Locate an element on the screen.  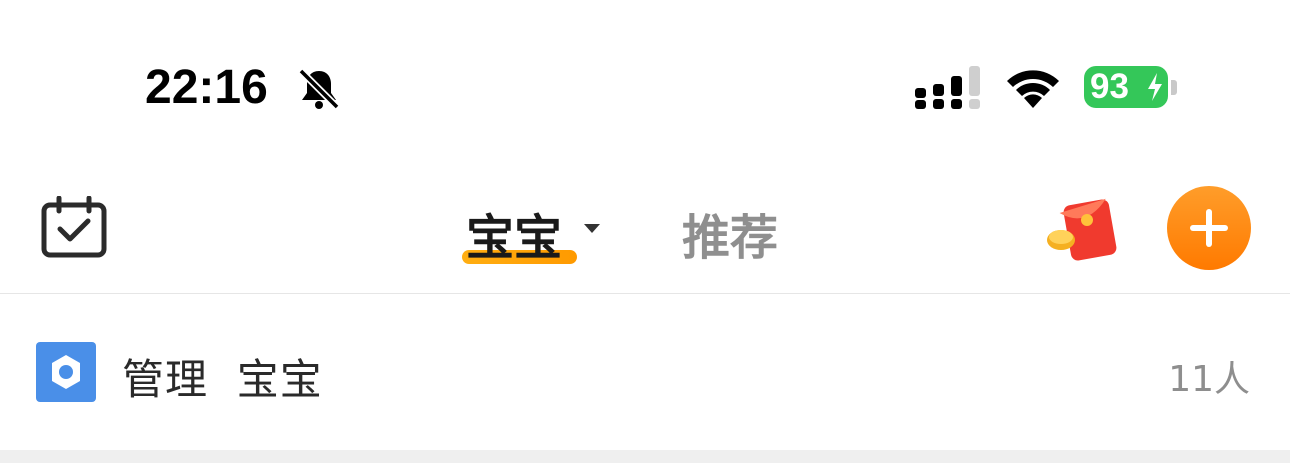
member-count: 11人 is located at coordinates (1209, 379).